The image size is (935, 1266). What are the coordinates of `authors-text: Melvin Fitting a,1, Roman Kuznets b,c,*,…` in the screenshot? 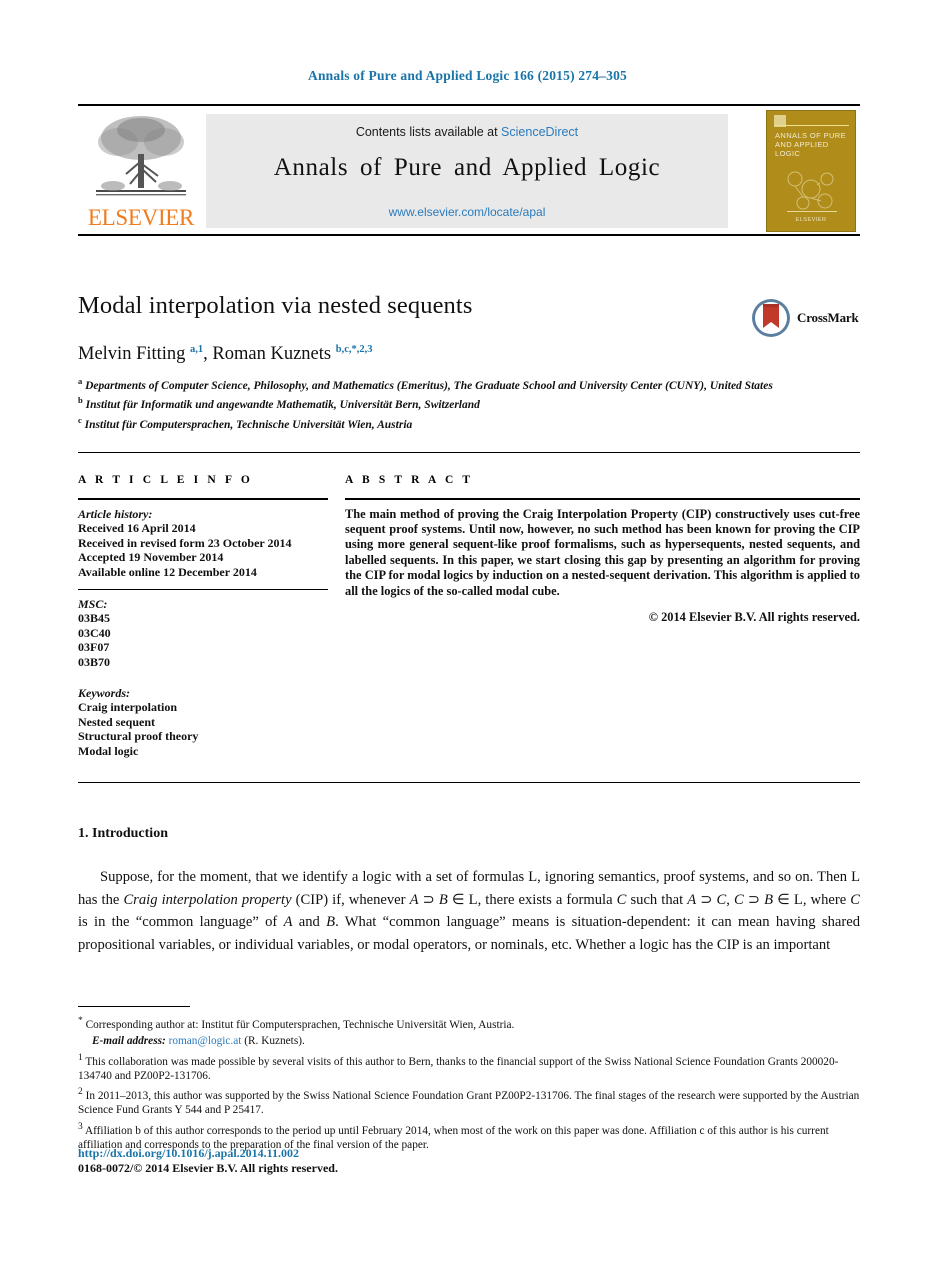 It's located at (225, 354).